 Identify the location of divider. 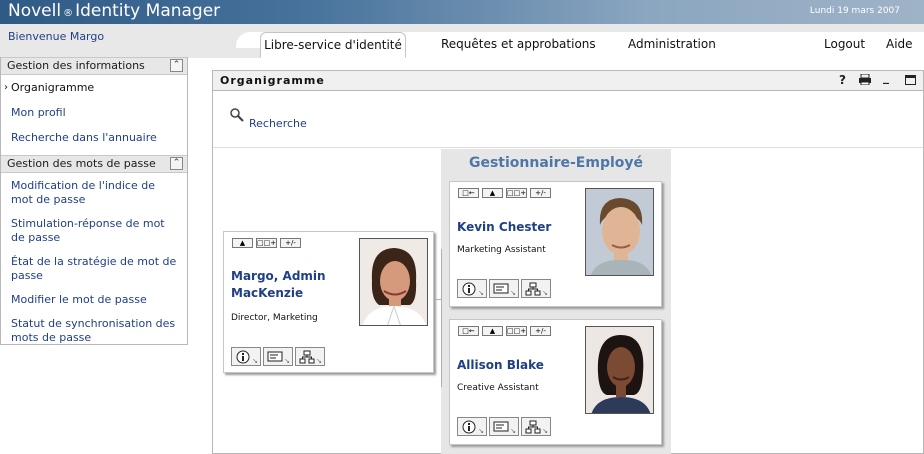
(568, 147).